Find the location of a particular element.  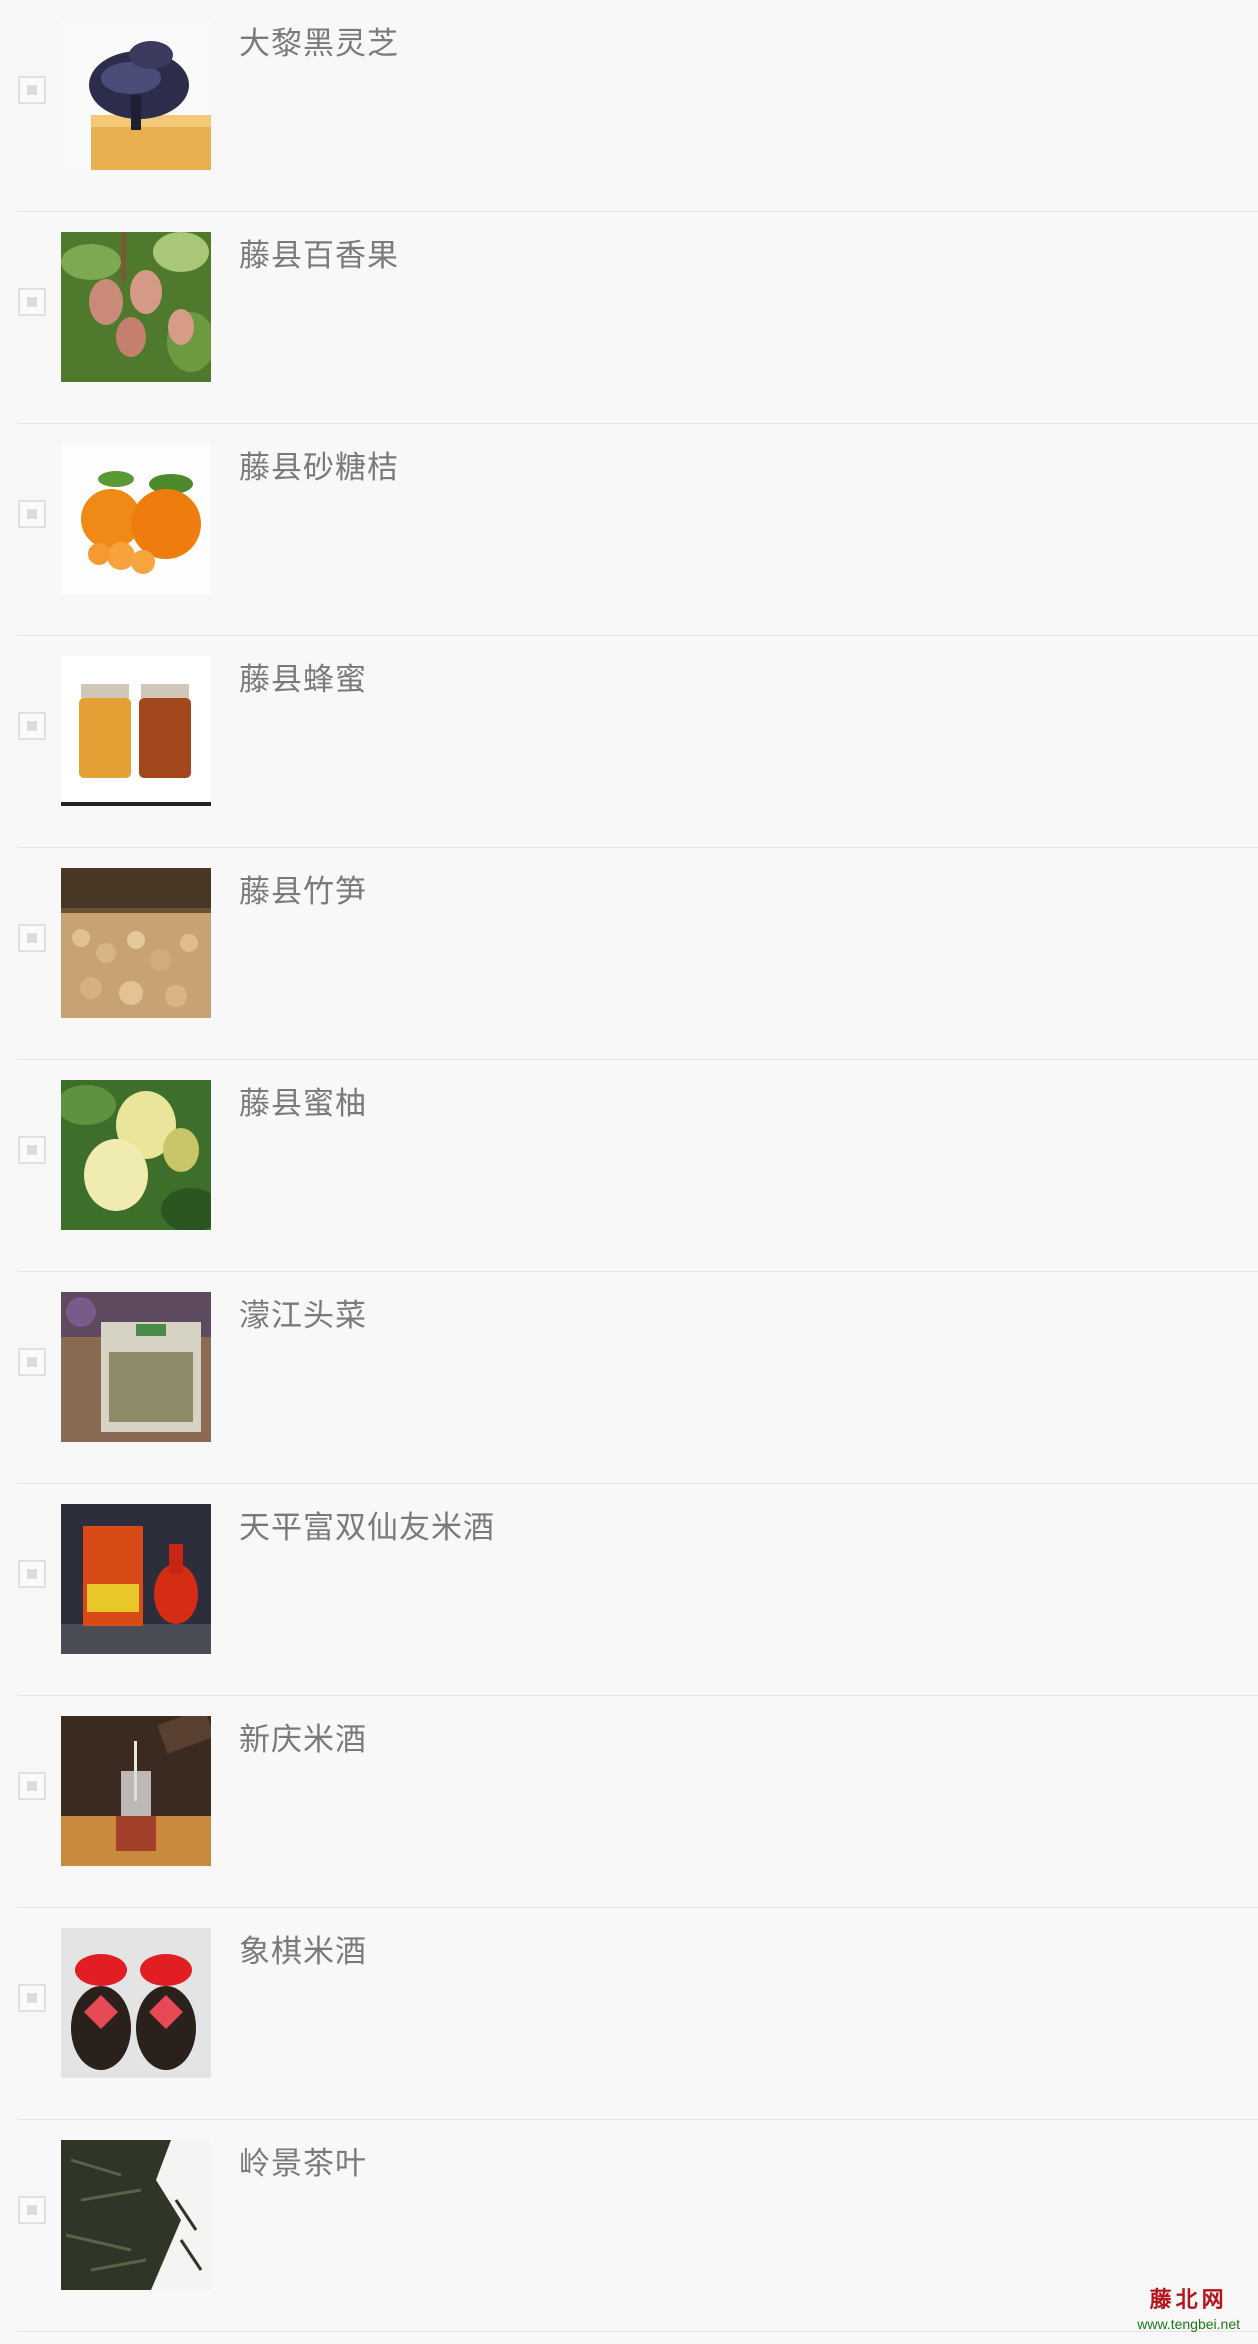

list-item: 藤县砂糖桔 is located at coordinates (638, 530).